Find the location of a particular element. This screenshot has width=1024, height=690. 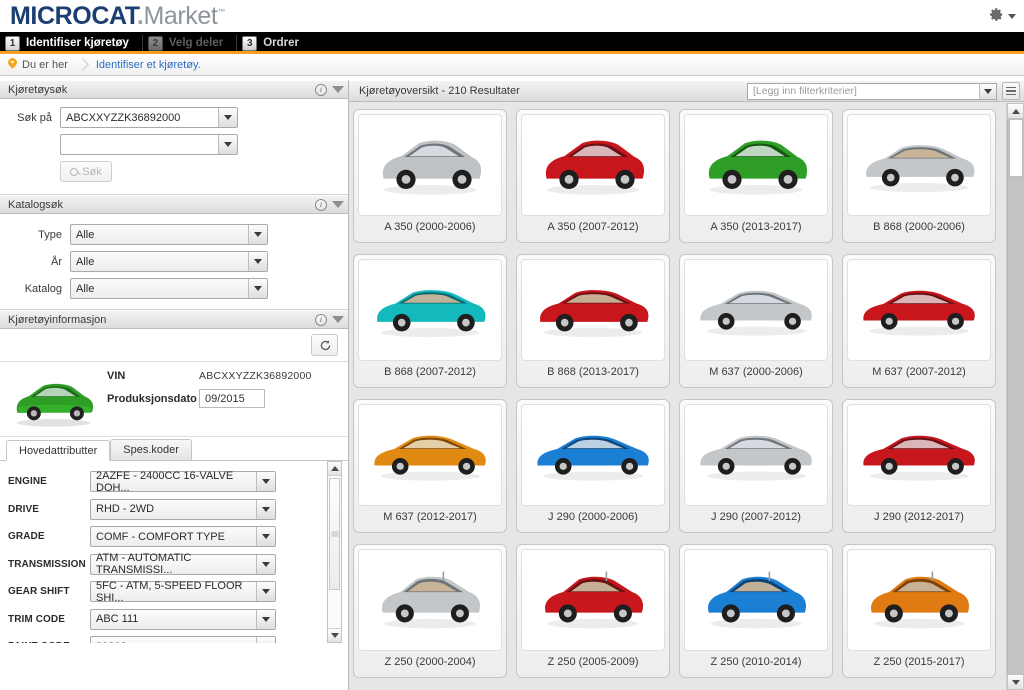

attribute-trim-code-select: ABC 111 is located at coordinates (183, 619).